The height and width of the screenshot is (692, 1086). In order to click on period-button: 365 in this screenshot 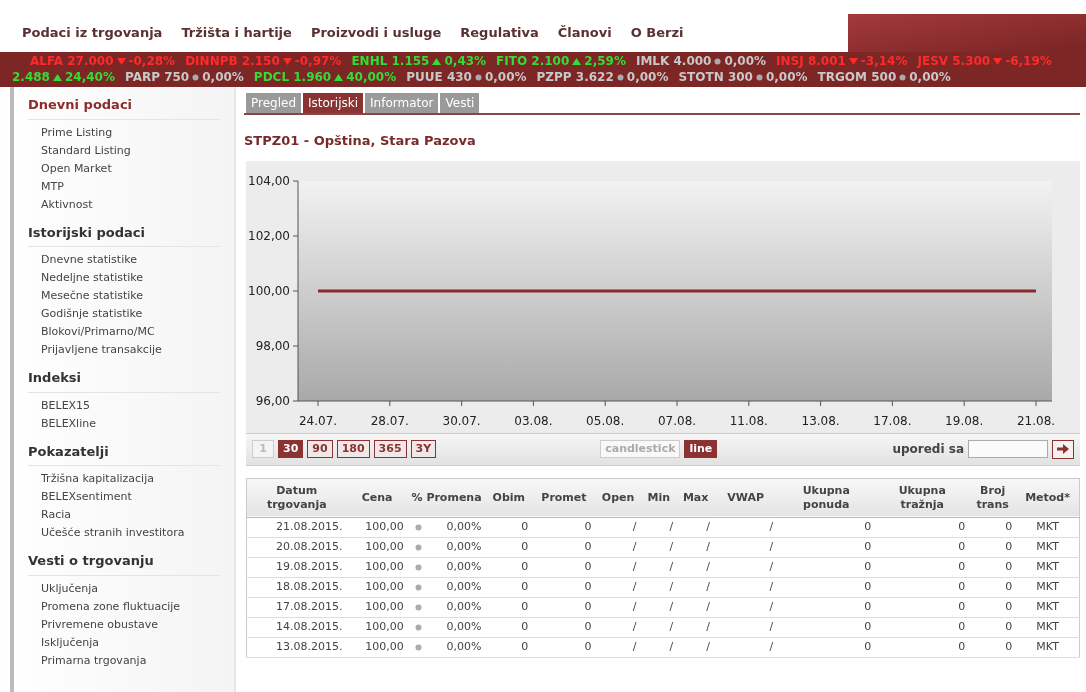, I will do `click(390, 449)`.